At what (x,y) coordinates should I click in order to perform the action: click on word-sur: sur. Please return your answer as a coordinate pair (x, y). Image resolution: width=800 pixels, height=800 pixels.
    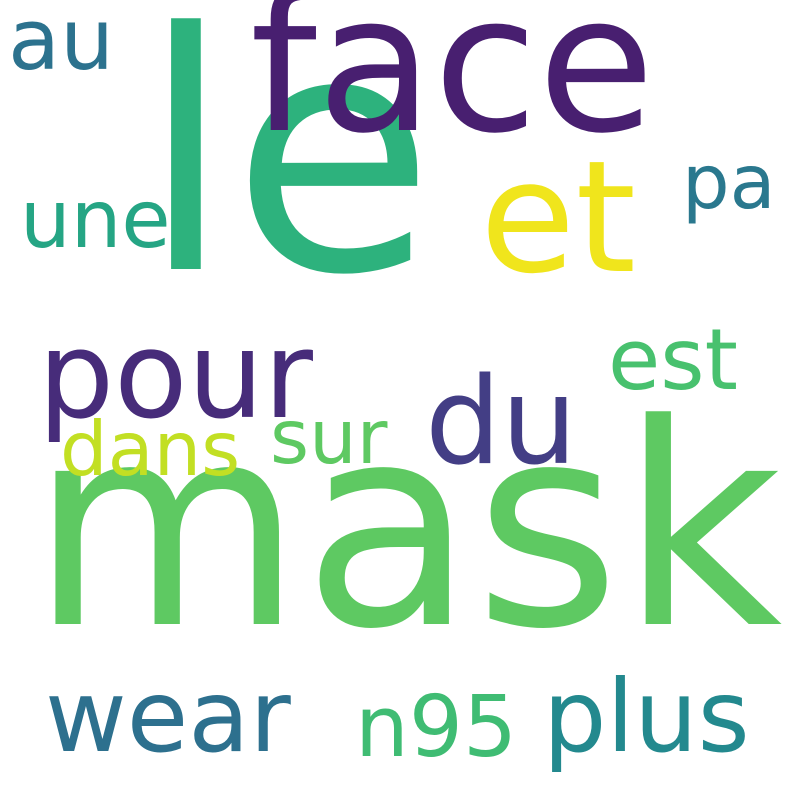
    Looking at the image, I should click on (329, 437).